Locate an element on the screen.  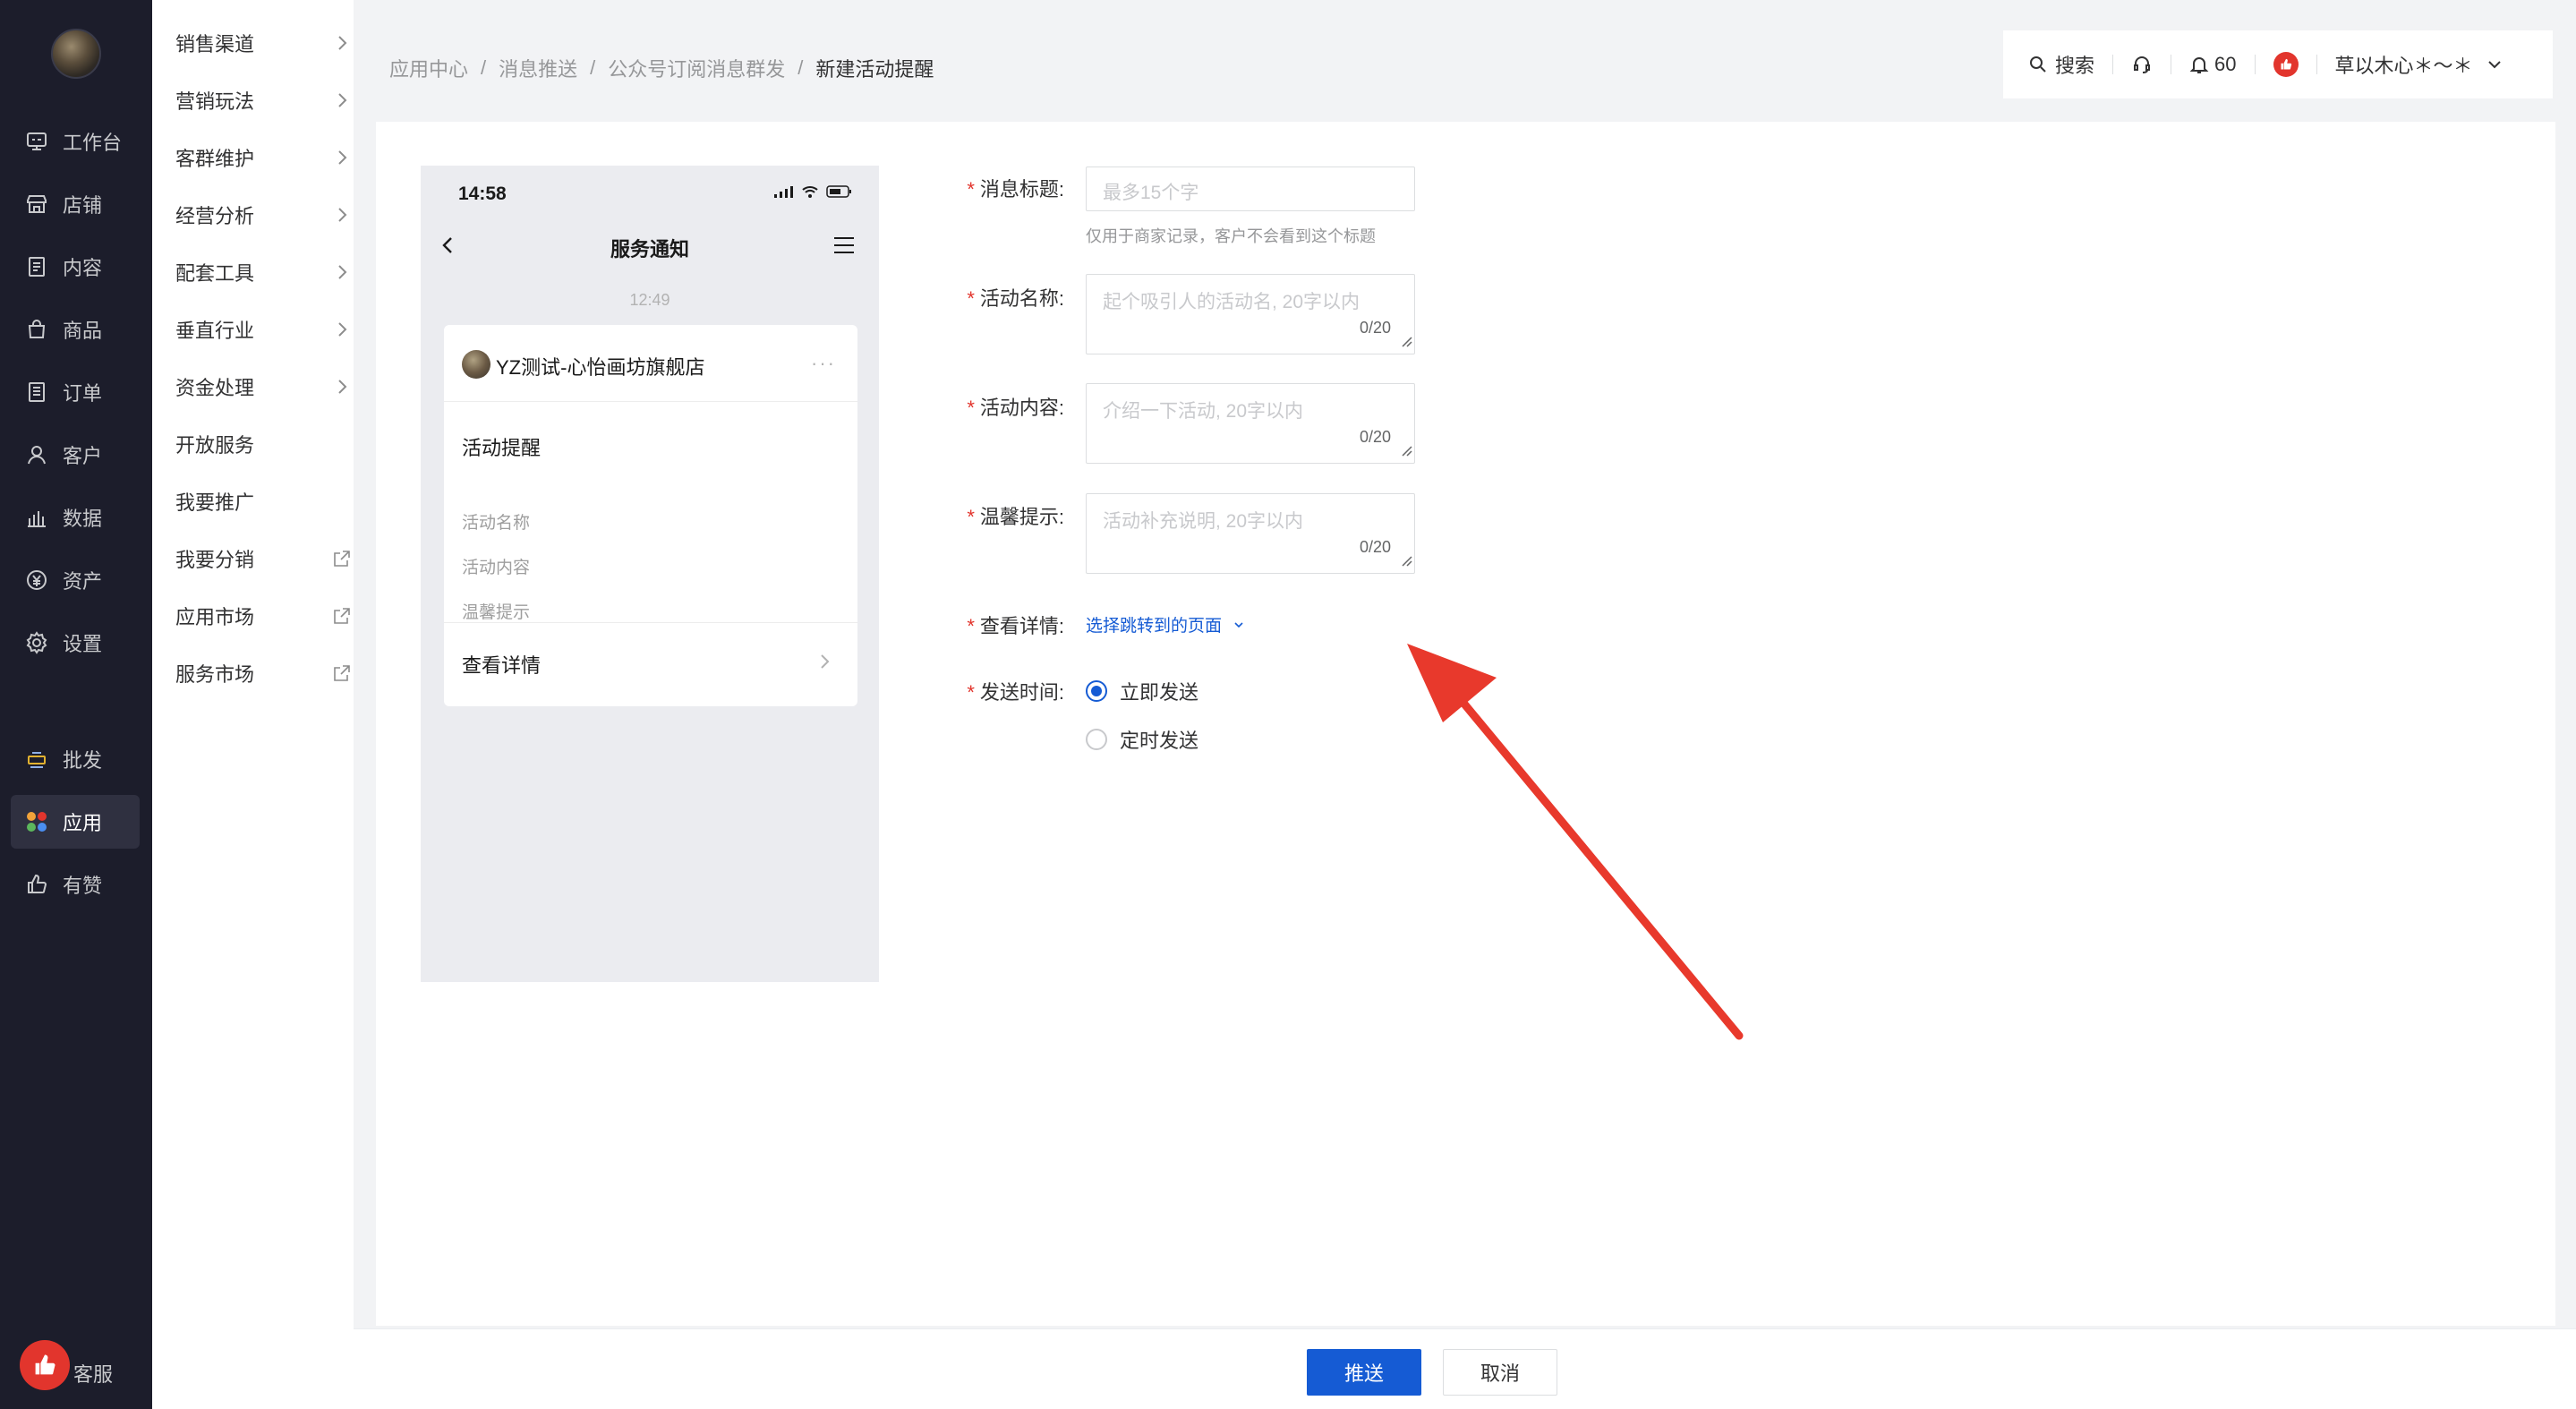
breadcrumb-item-message-push: 消息推送 is located at coordinates (538, 68).